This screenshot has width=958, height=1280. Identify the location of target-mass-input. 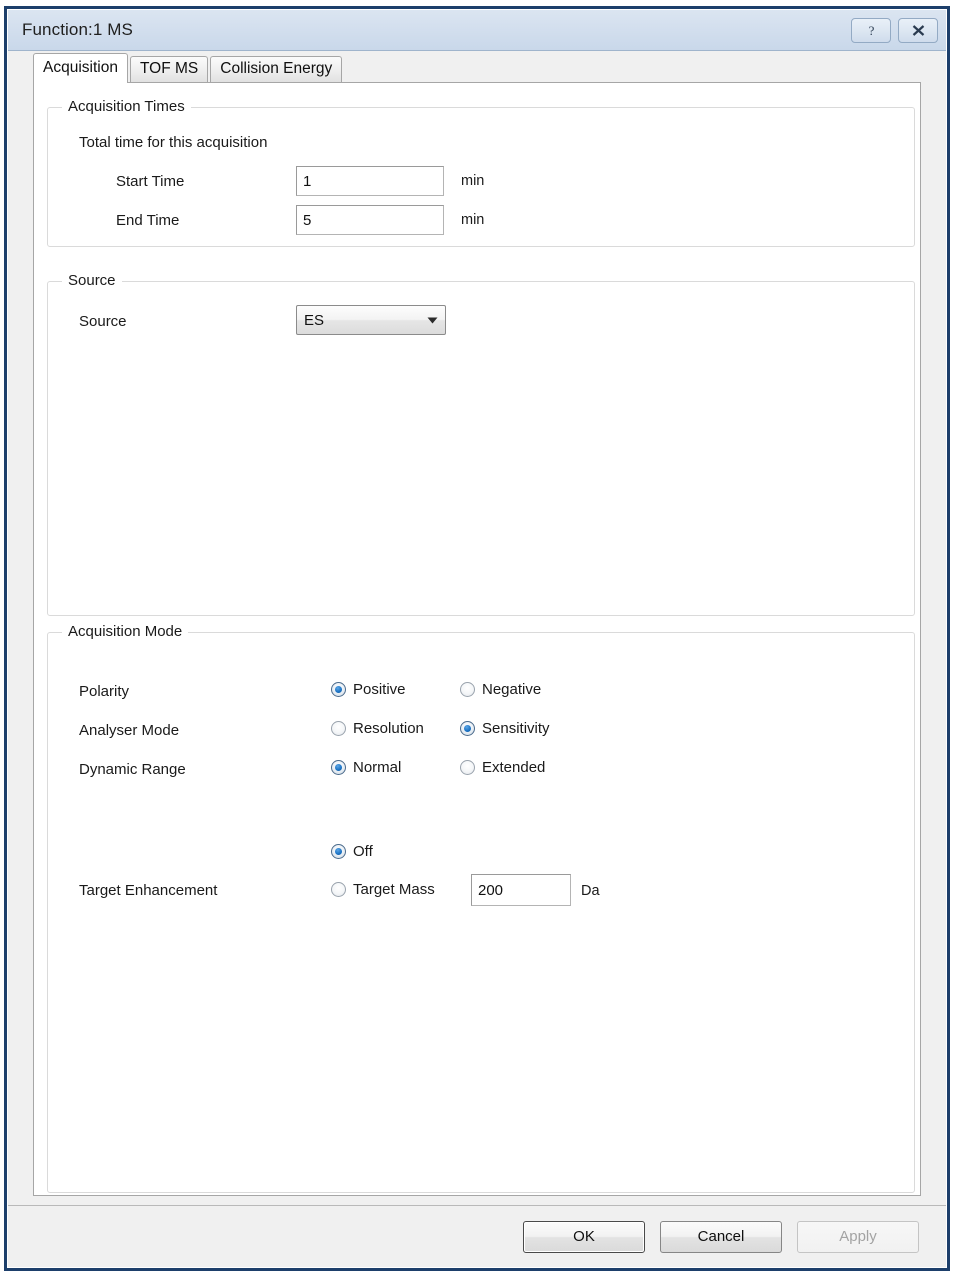
(521, 890).